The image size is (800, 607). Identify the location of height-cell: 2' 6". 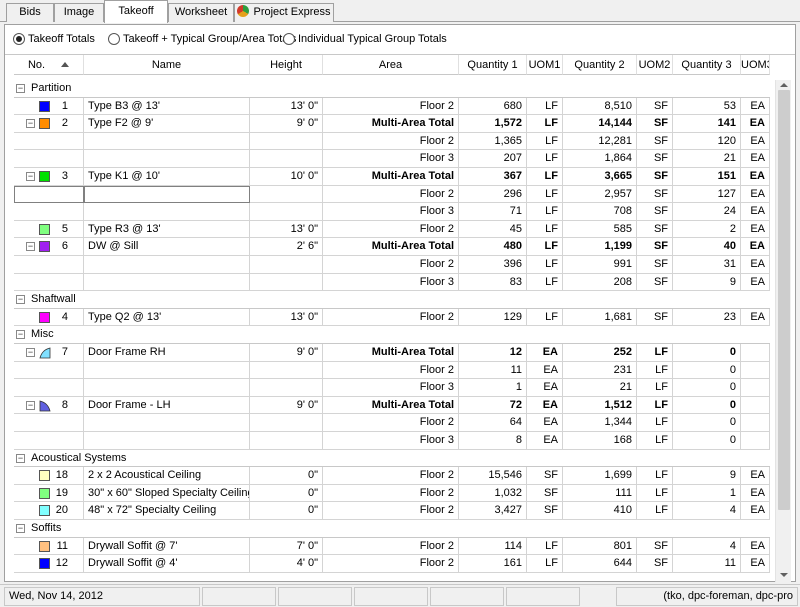
(286, 247).